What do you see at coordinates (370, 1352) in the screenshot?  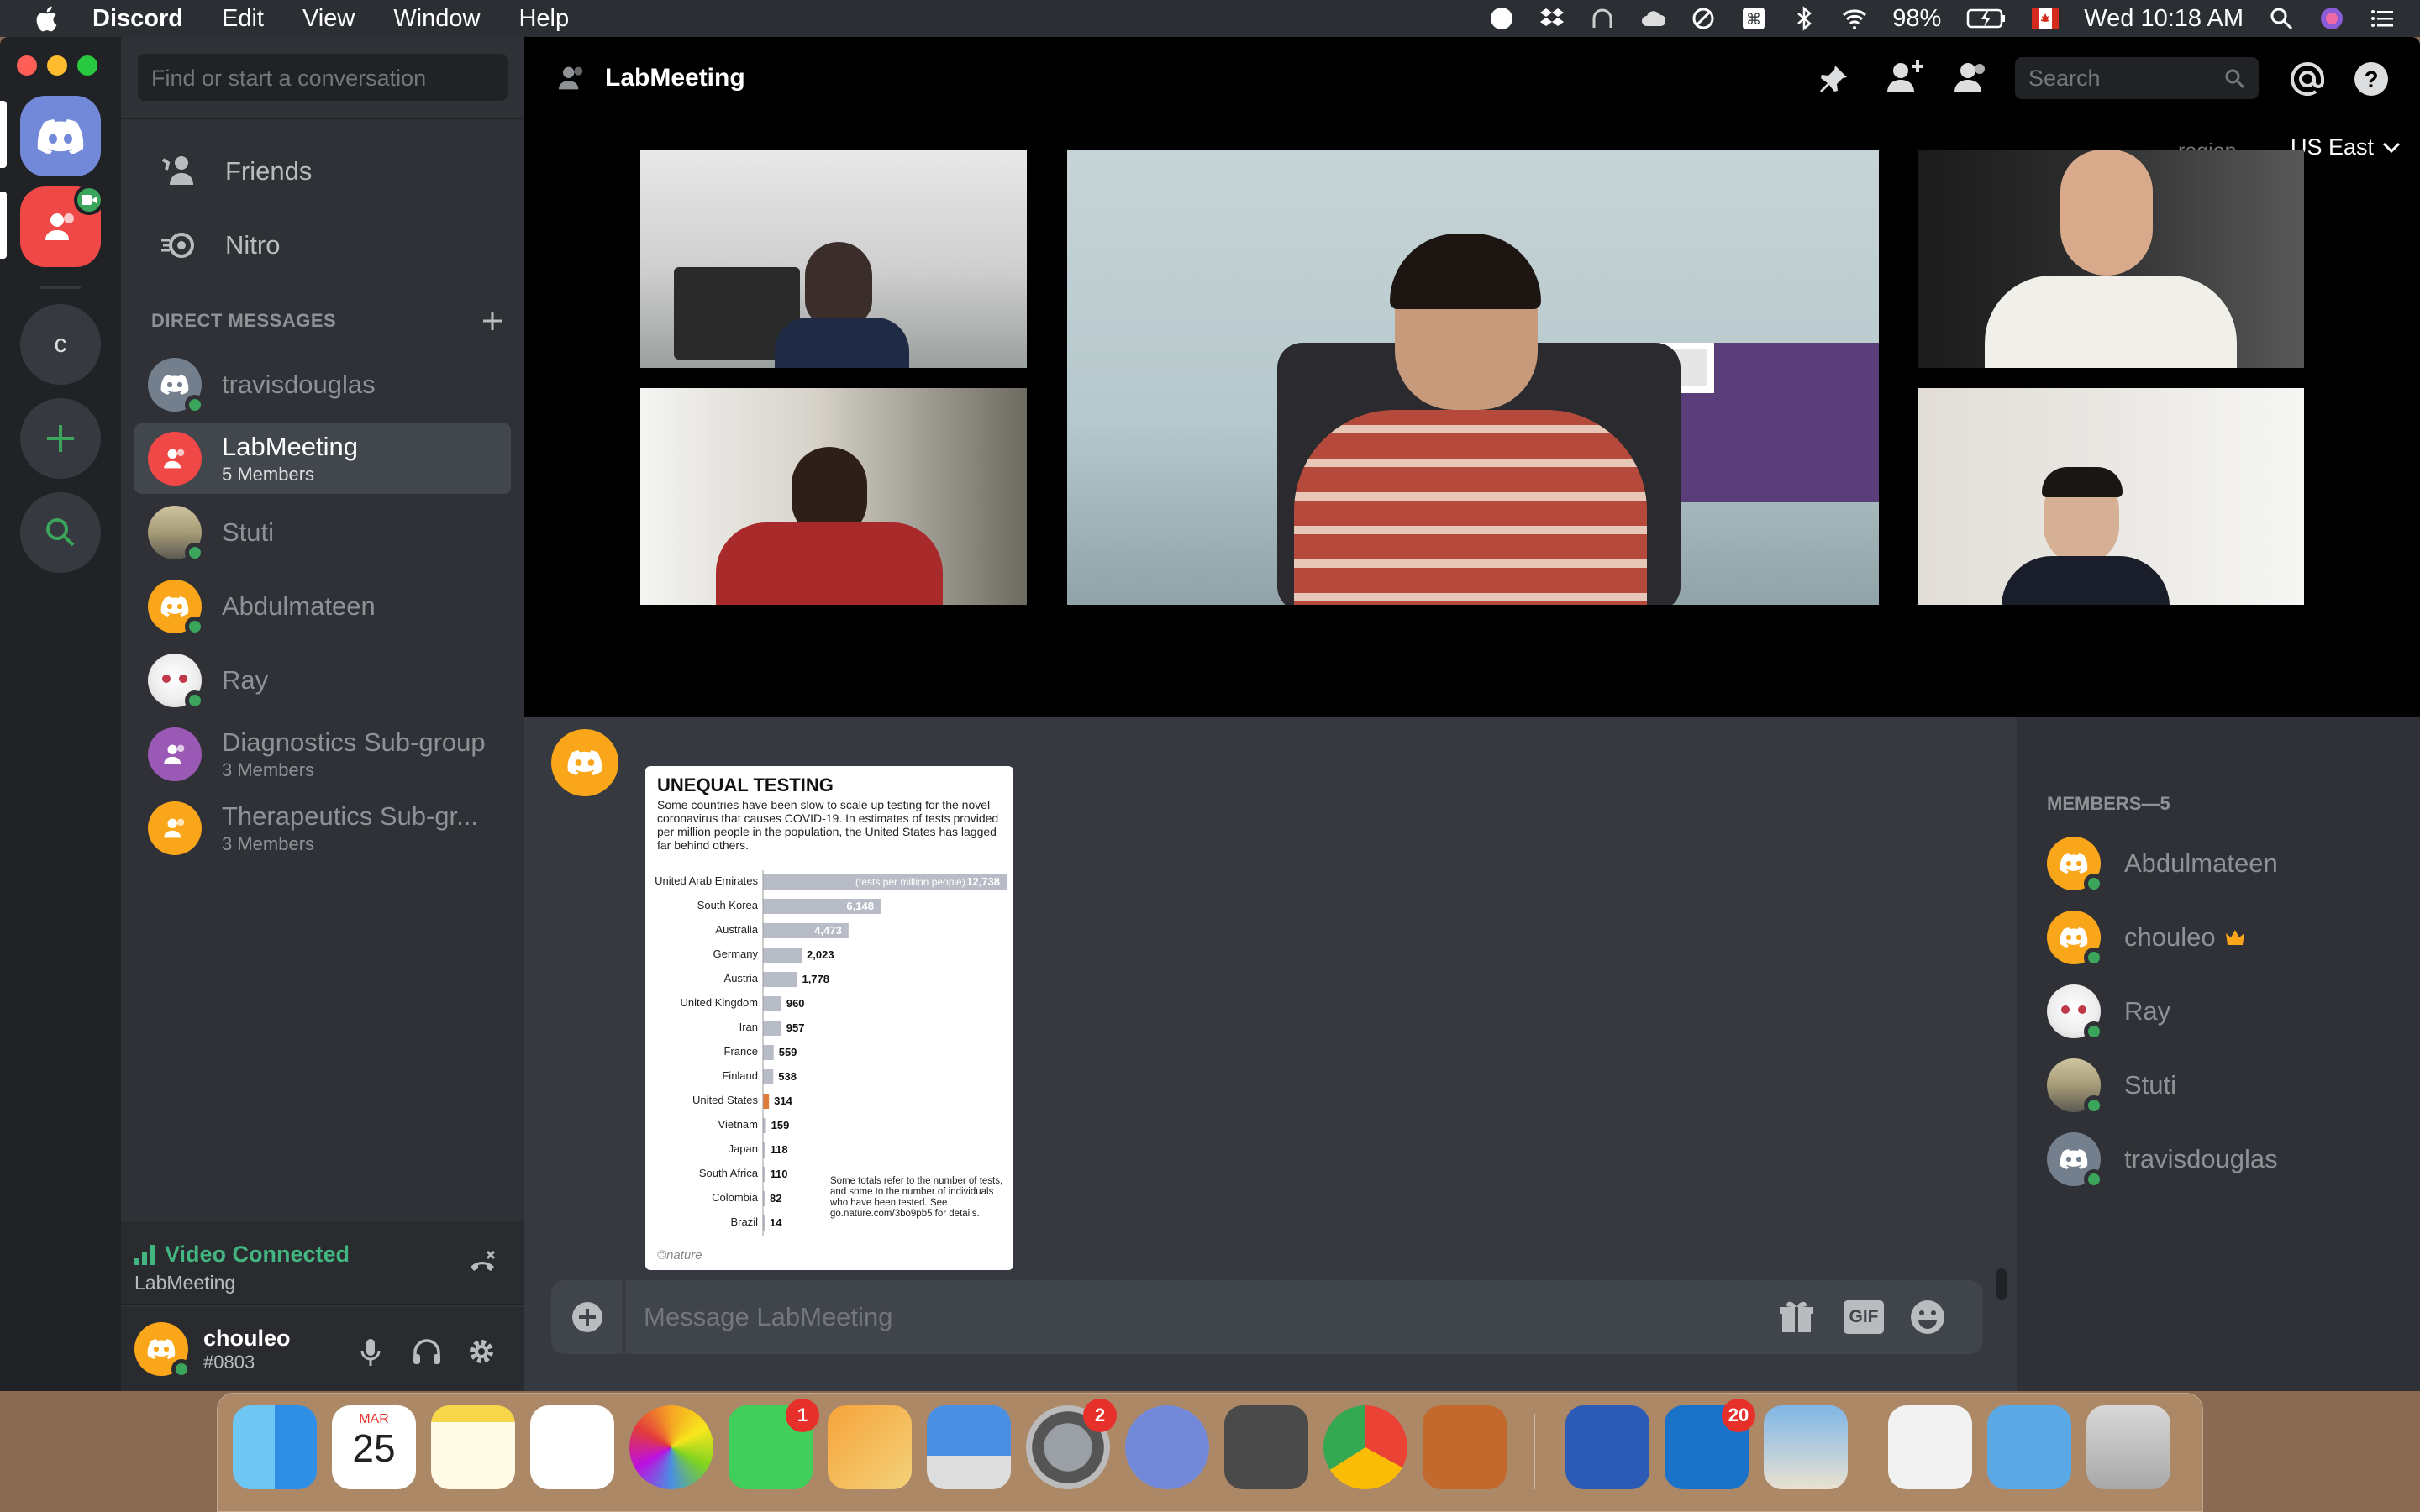 I see `microphone-icon` at bounding box center [370, 1352].